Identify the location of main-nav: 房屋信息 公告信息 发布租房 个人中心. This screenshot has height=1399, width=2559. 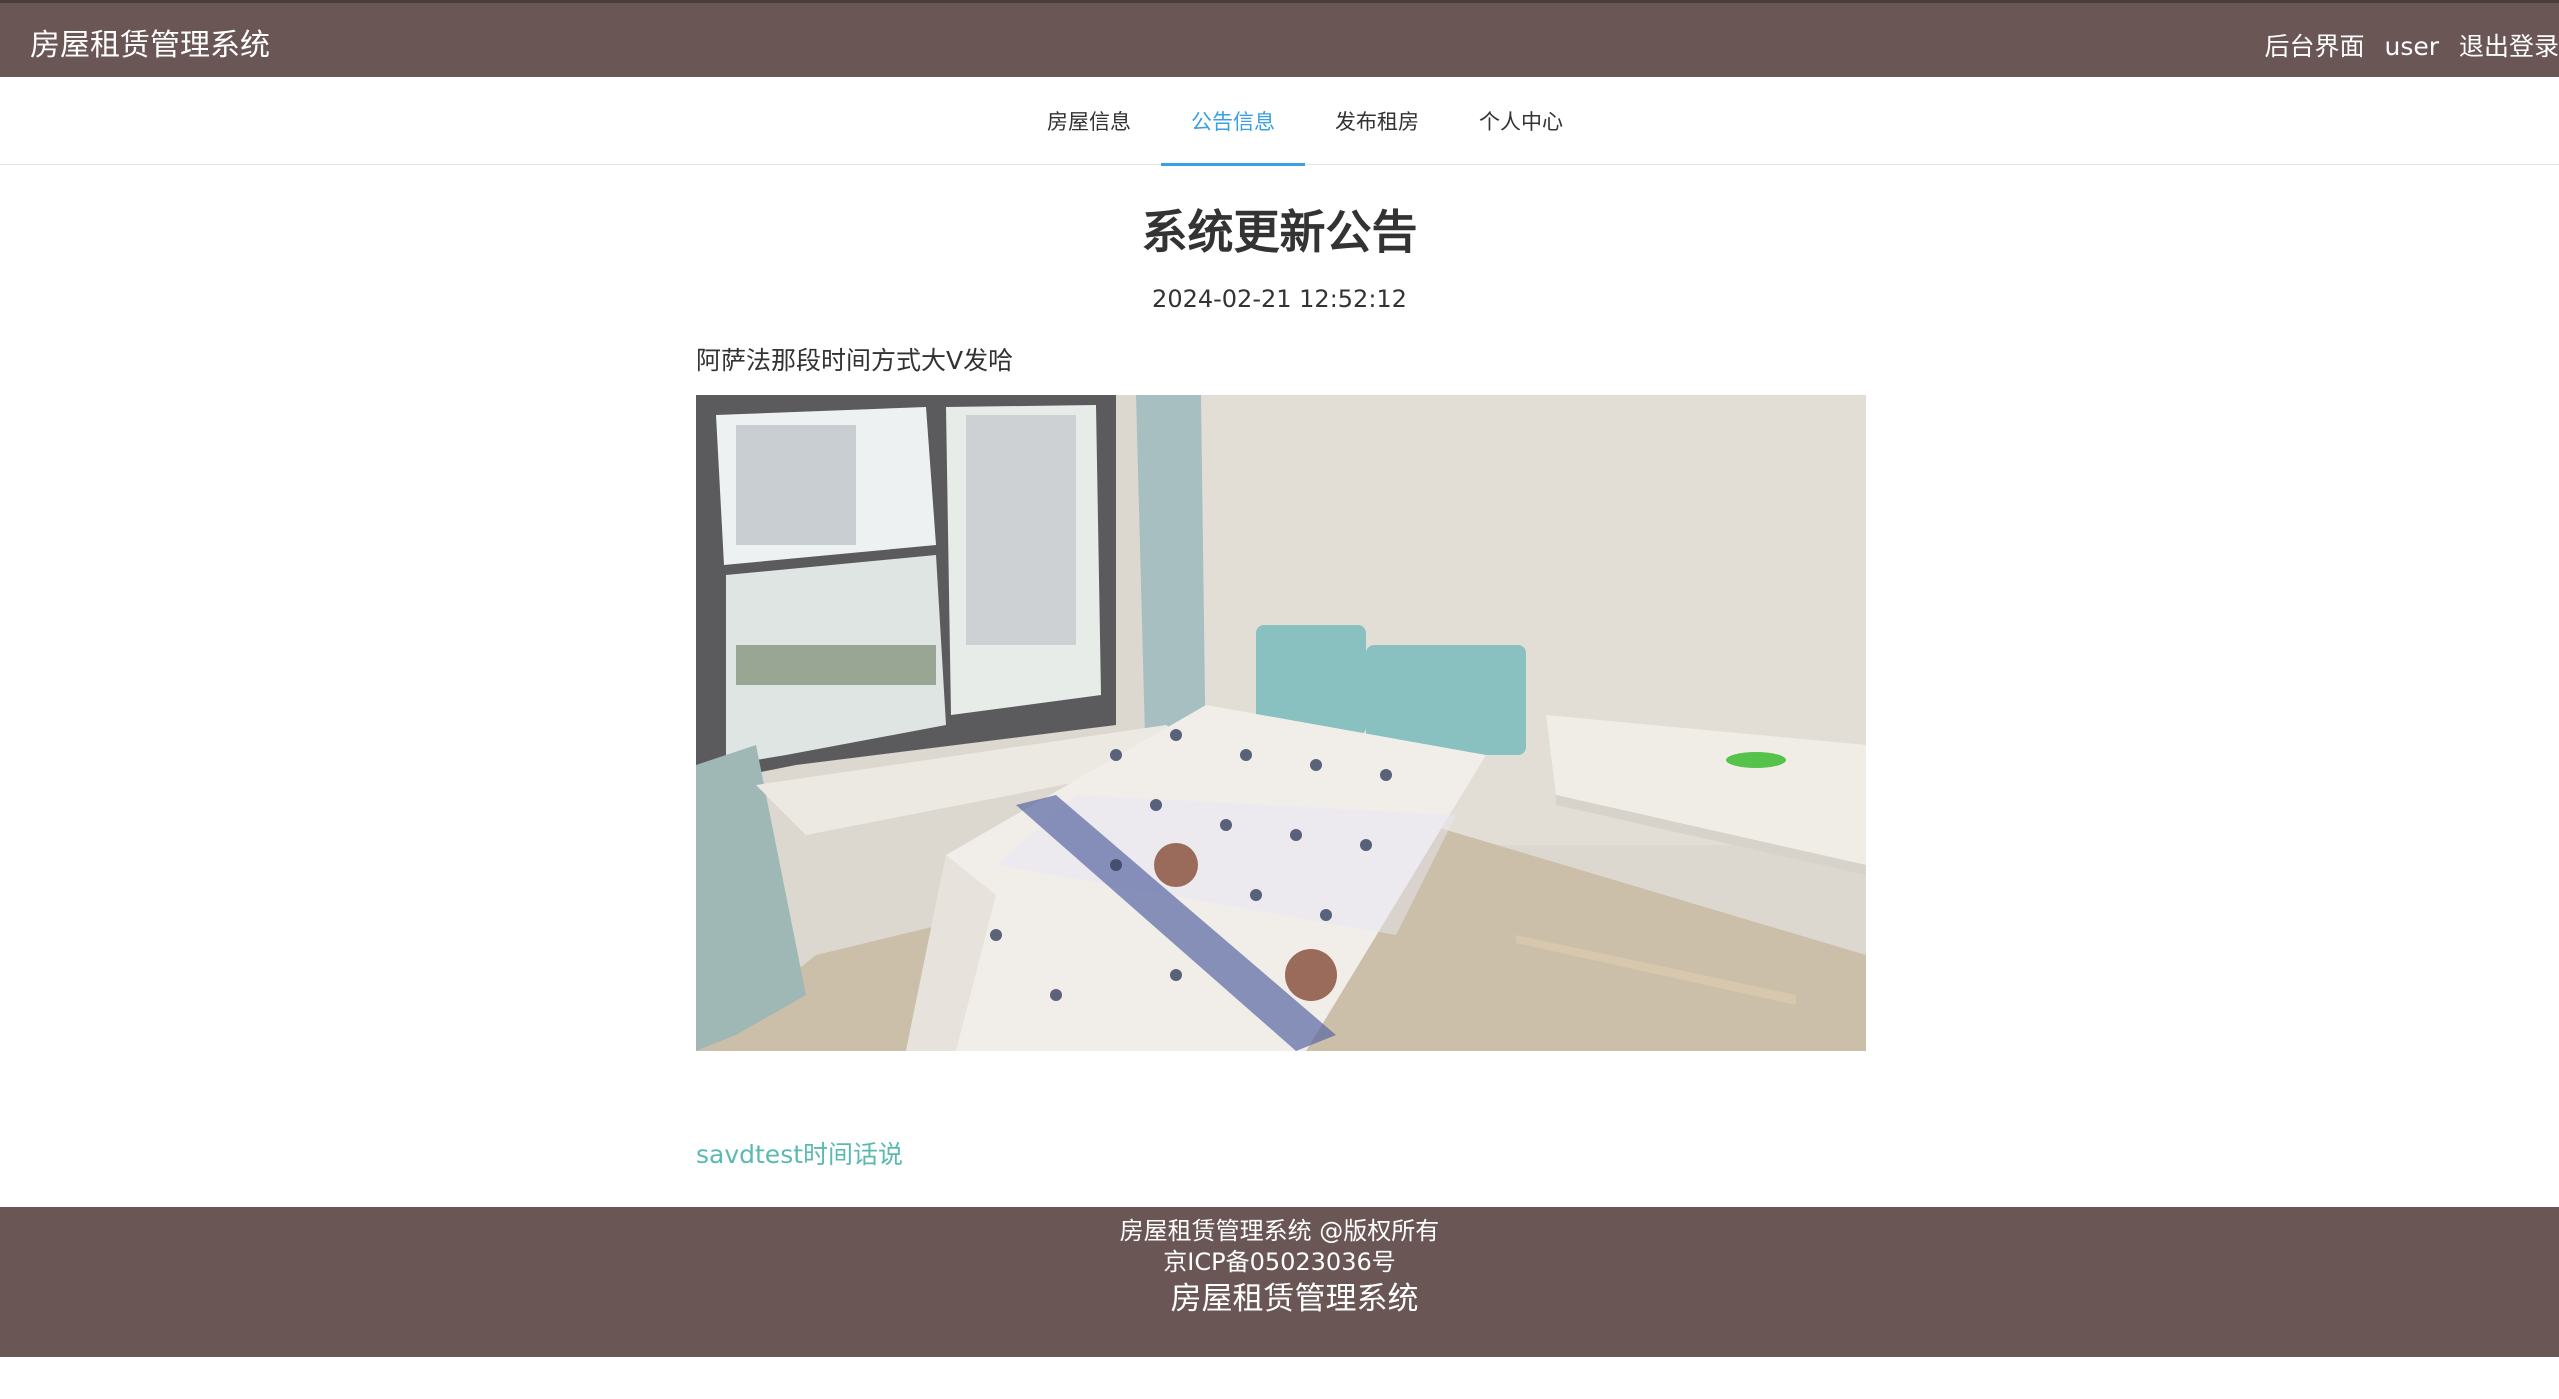
(1279, 121).